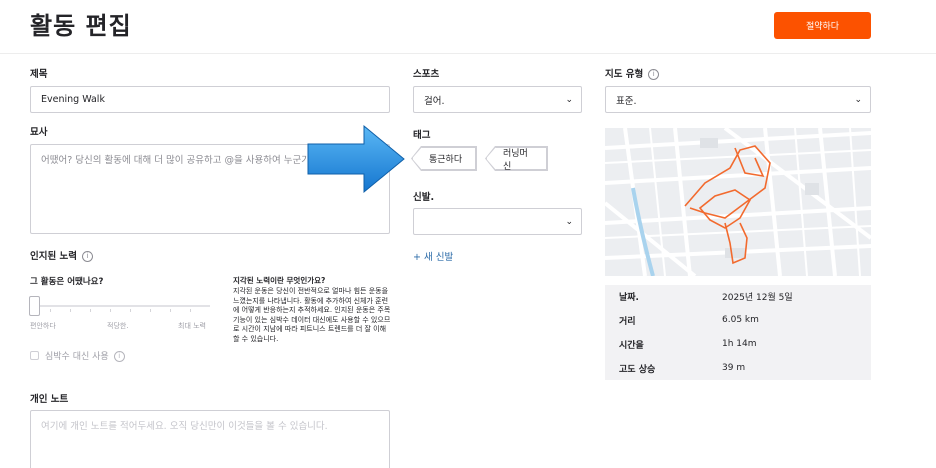 The image size is (936, 468). I want to click on save-button: 절약하다, so click(822, 25).